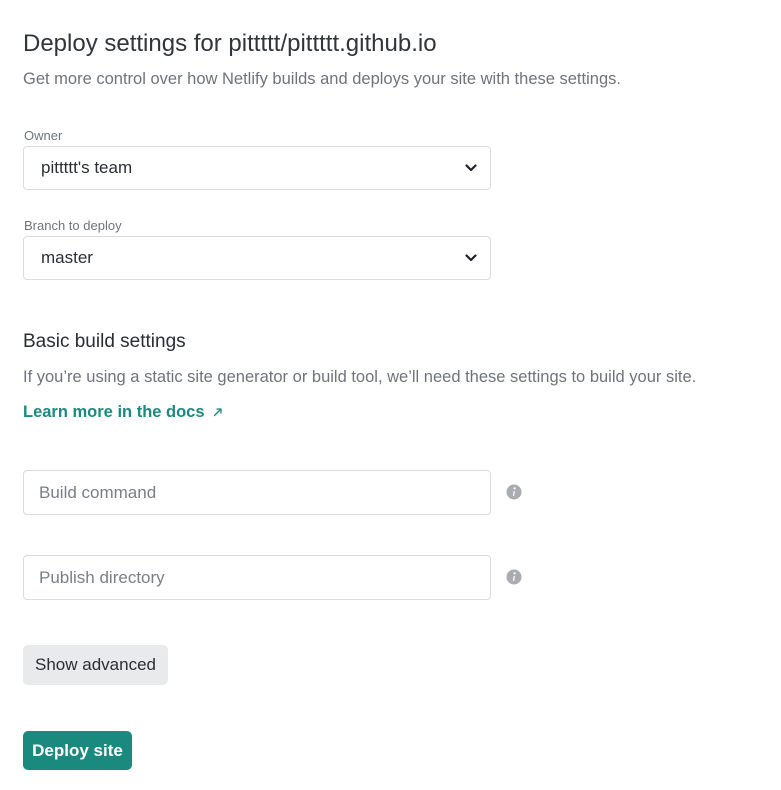 The image size is (781, 790). Describe the element at coordinates (104, 341) in the screenshot. I see `build-settings-title: Basic build settings` at that location.